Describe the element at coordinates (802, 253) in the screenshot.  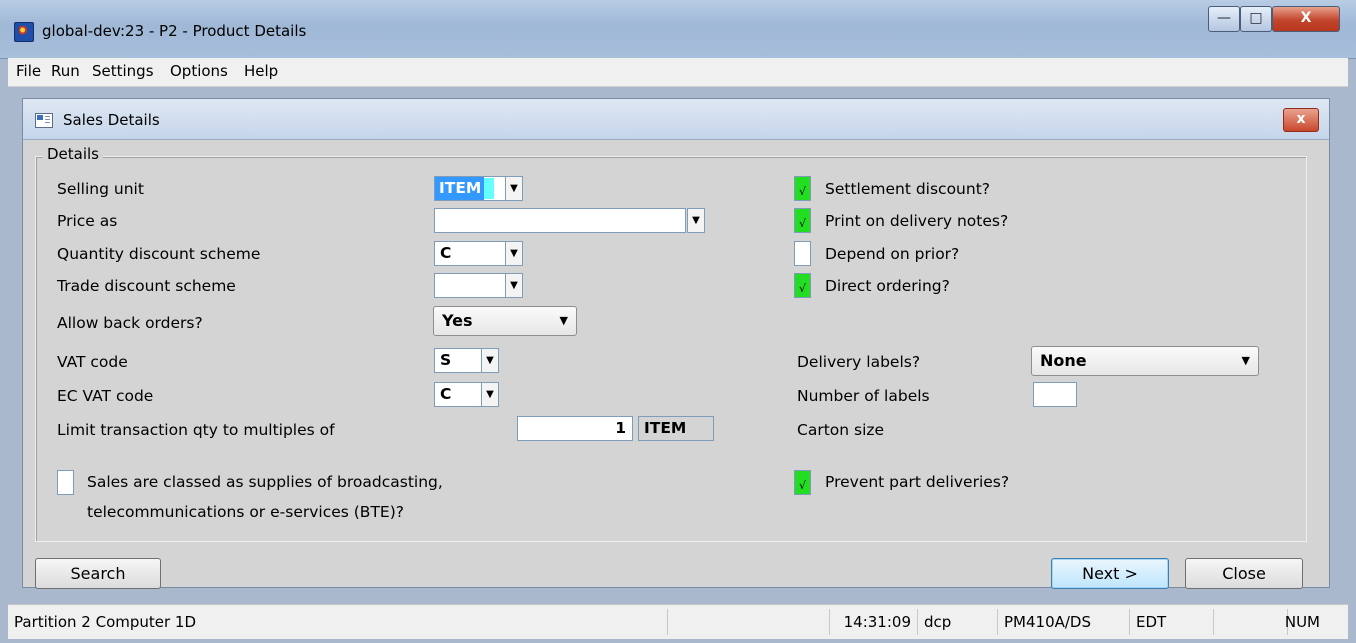
I see `depend-on-prior-checkbox` at that location.